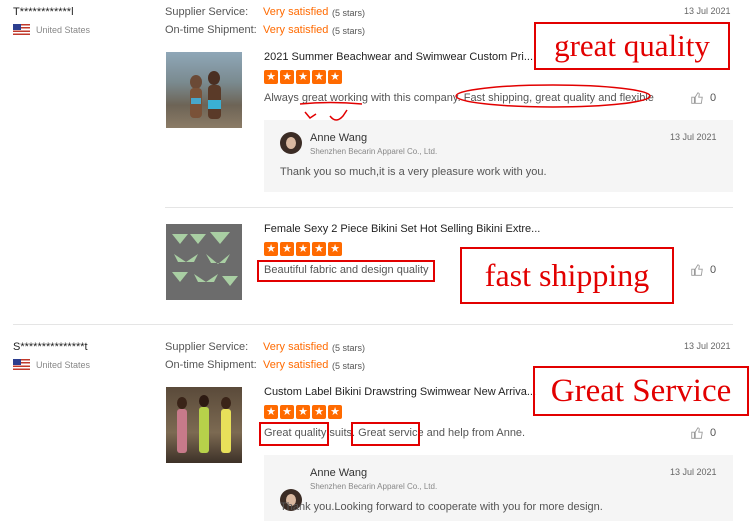 The height and width of the screenshot is (524, 750). What do you see at coordinates (331, 103) in the screenshot?
I see `underline-mark` at bounding box center [331, 103].